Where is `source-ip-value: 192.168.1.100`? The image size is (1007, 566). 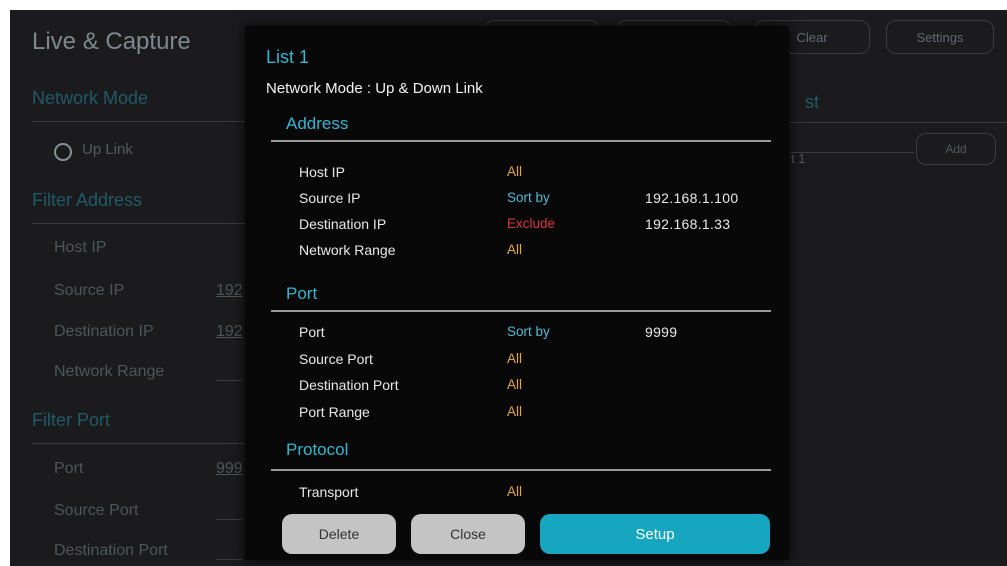
source-ip-value: 192.168.1.100 is located at coordinates (692, 198).